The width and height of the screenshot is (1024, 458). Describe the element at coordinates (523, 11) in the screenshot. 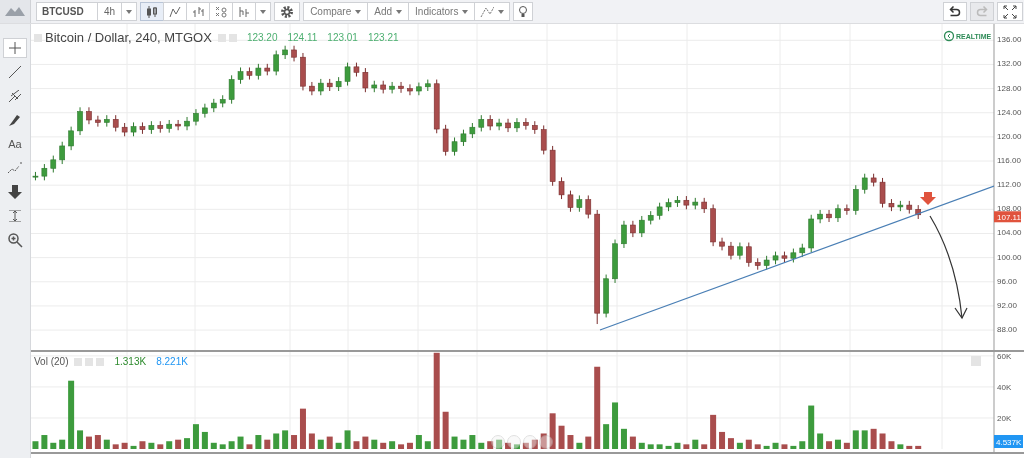

I see `hint-button` at that location.